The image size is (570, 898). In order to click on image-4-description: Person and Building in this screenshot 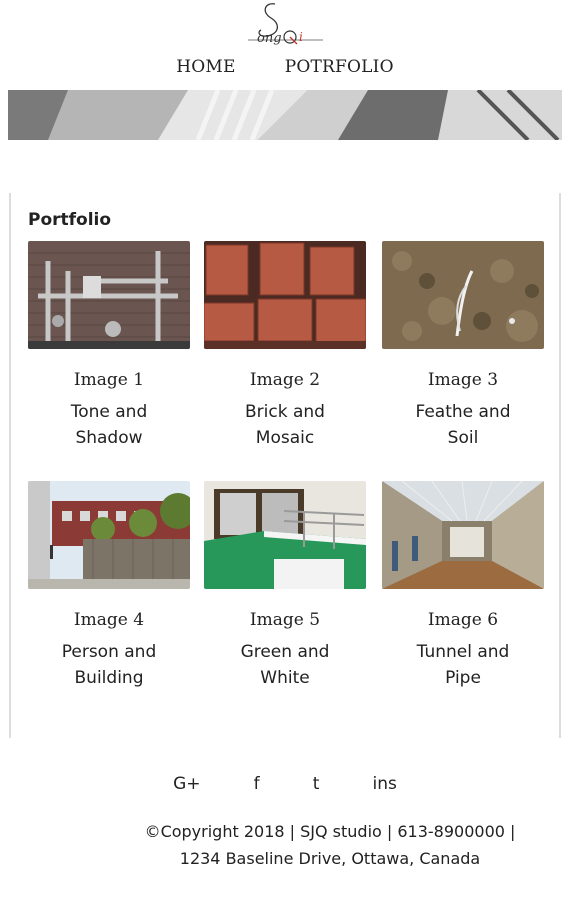, I will do `click(109, 665)`.